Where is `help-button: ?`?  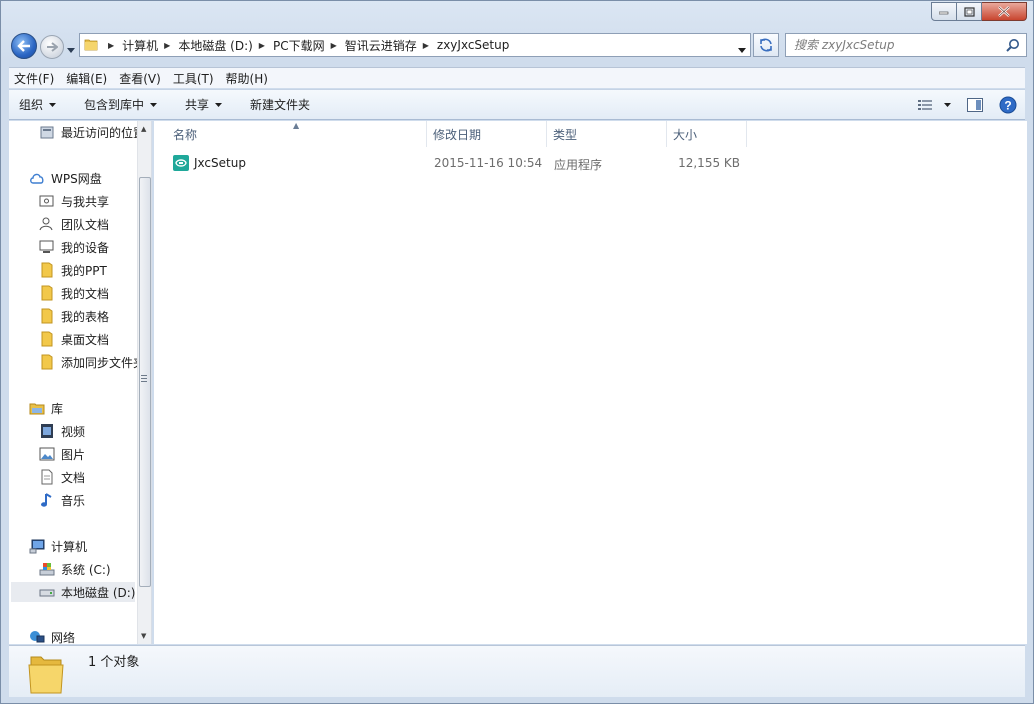 help-button: ? is located at coordinates (1008, 105).